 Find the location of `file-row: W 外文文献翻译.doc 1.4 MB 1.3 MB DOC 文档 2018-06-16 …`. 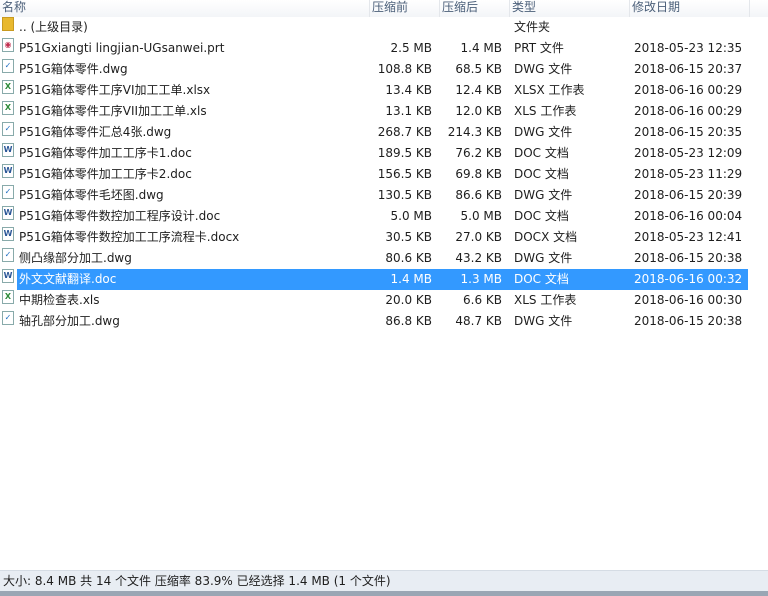

file-row: W 外文文献翻译.doc 1.4 MB 1.3 MB DOC 文档 2018-06-16 … is located at coordinates (384, 279).